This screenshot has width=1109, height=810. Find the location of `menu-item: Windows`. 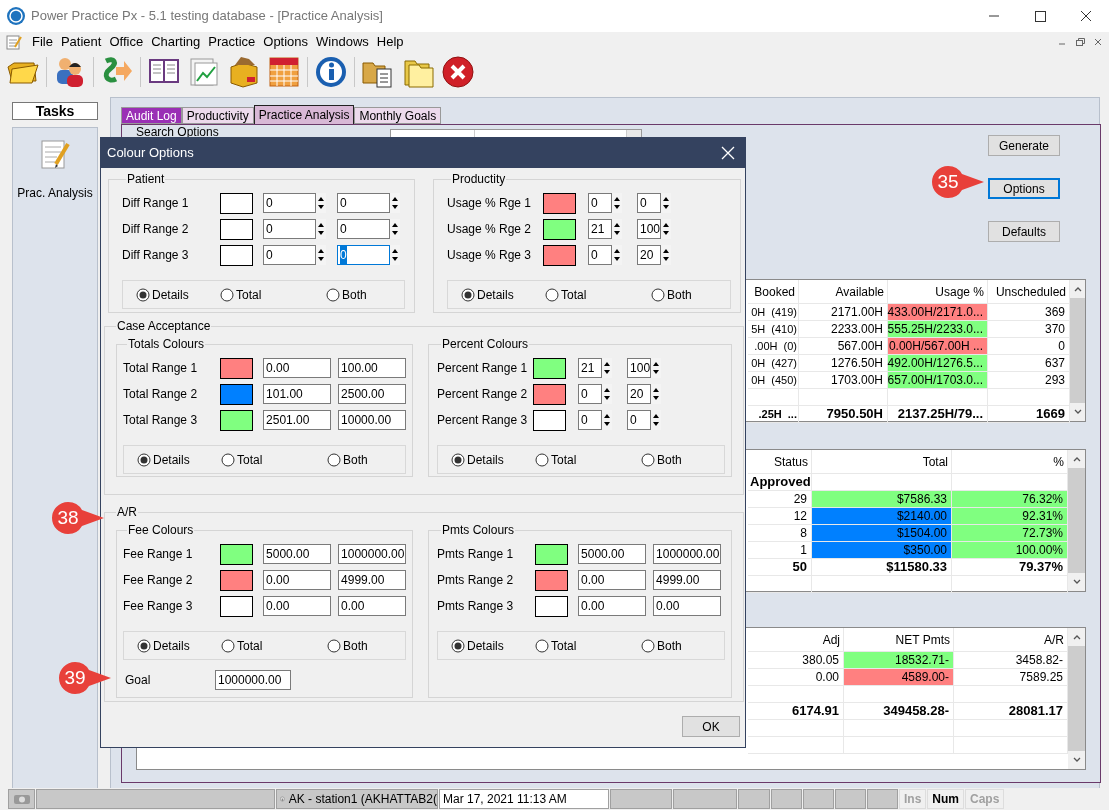

menu-item: Windows is located at coordinates (342, 41).